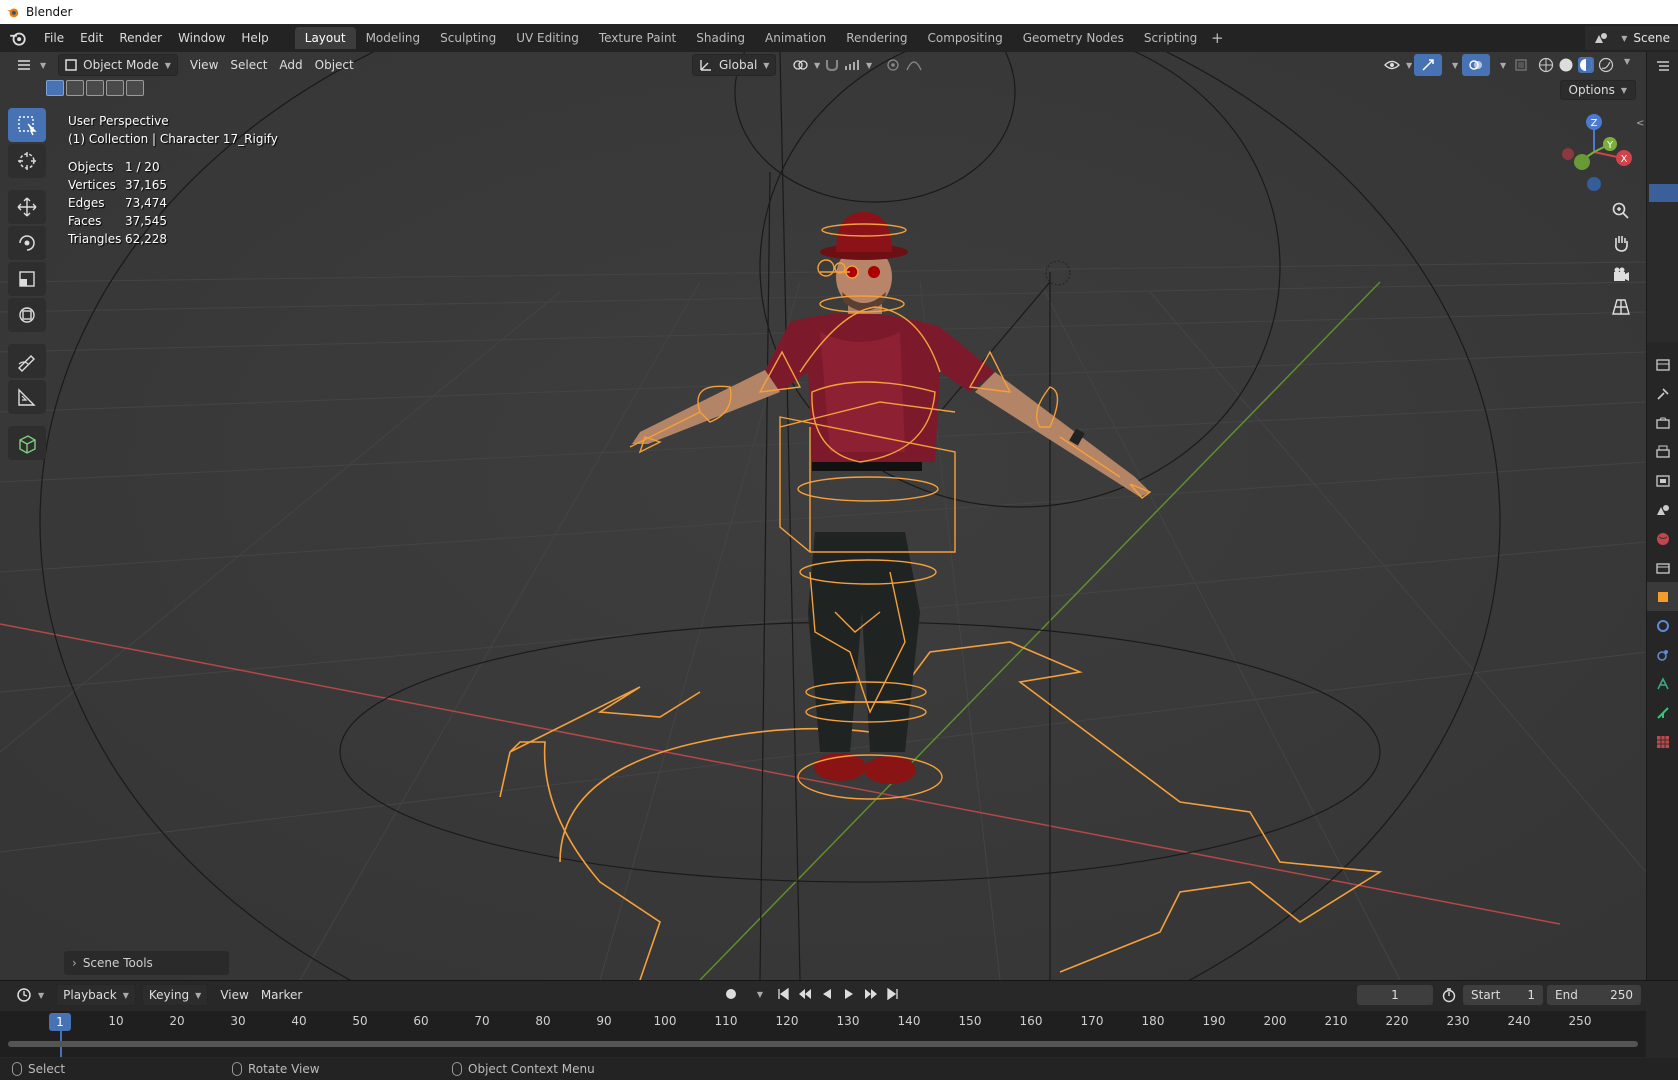 The height and width of the screenshot is (1080, 1678). I want to click on render-properties-icon, so click(1662, 422).